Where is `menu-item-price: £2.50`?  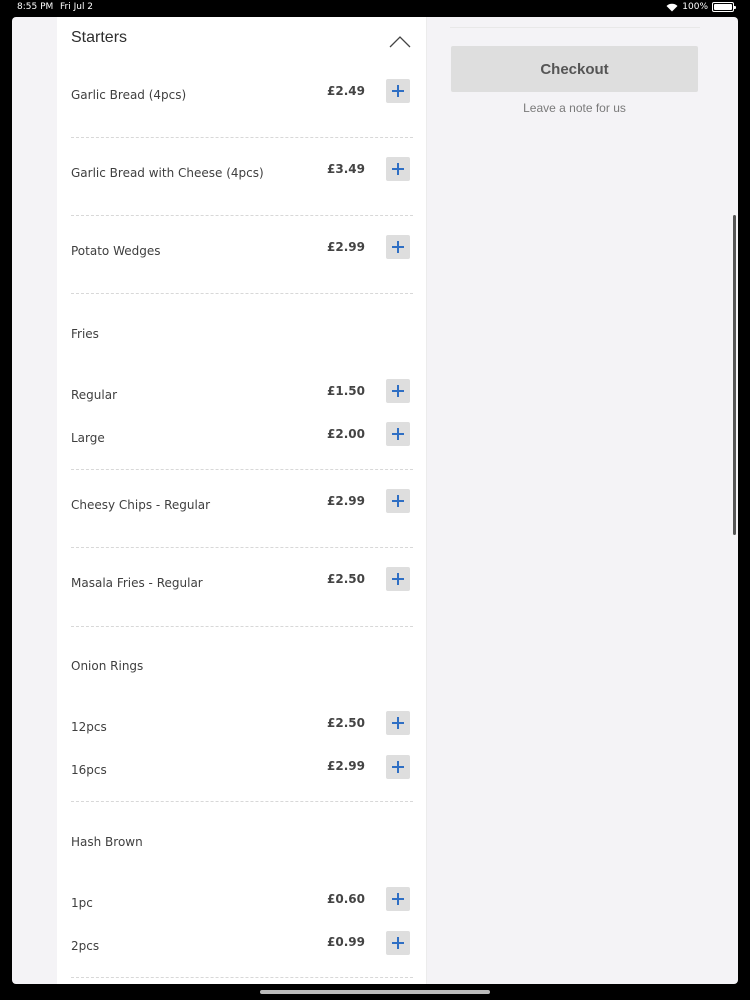 menu-item-price: £2.50 is located at coordinates (346, 579).